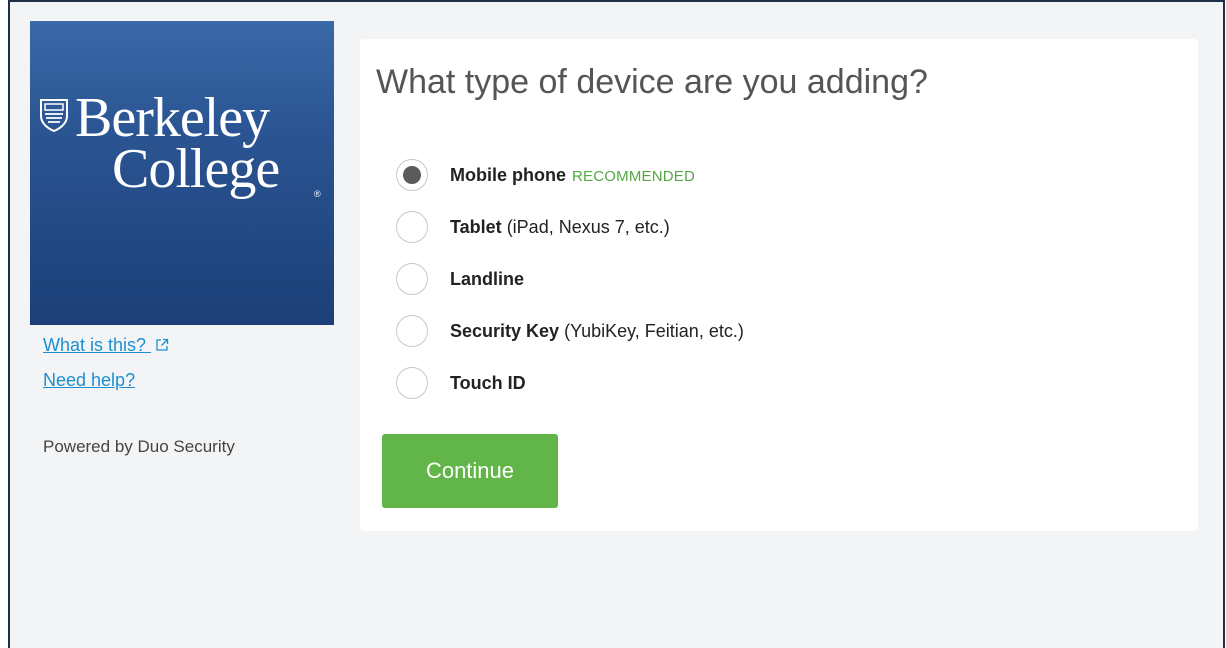  I want to click on option-touch-id: Touch ID, so click(570, 383).